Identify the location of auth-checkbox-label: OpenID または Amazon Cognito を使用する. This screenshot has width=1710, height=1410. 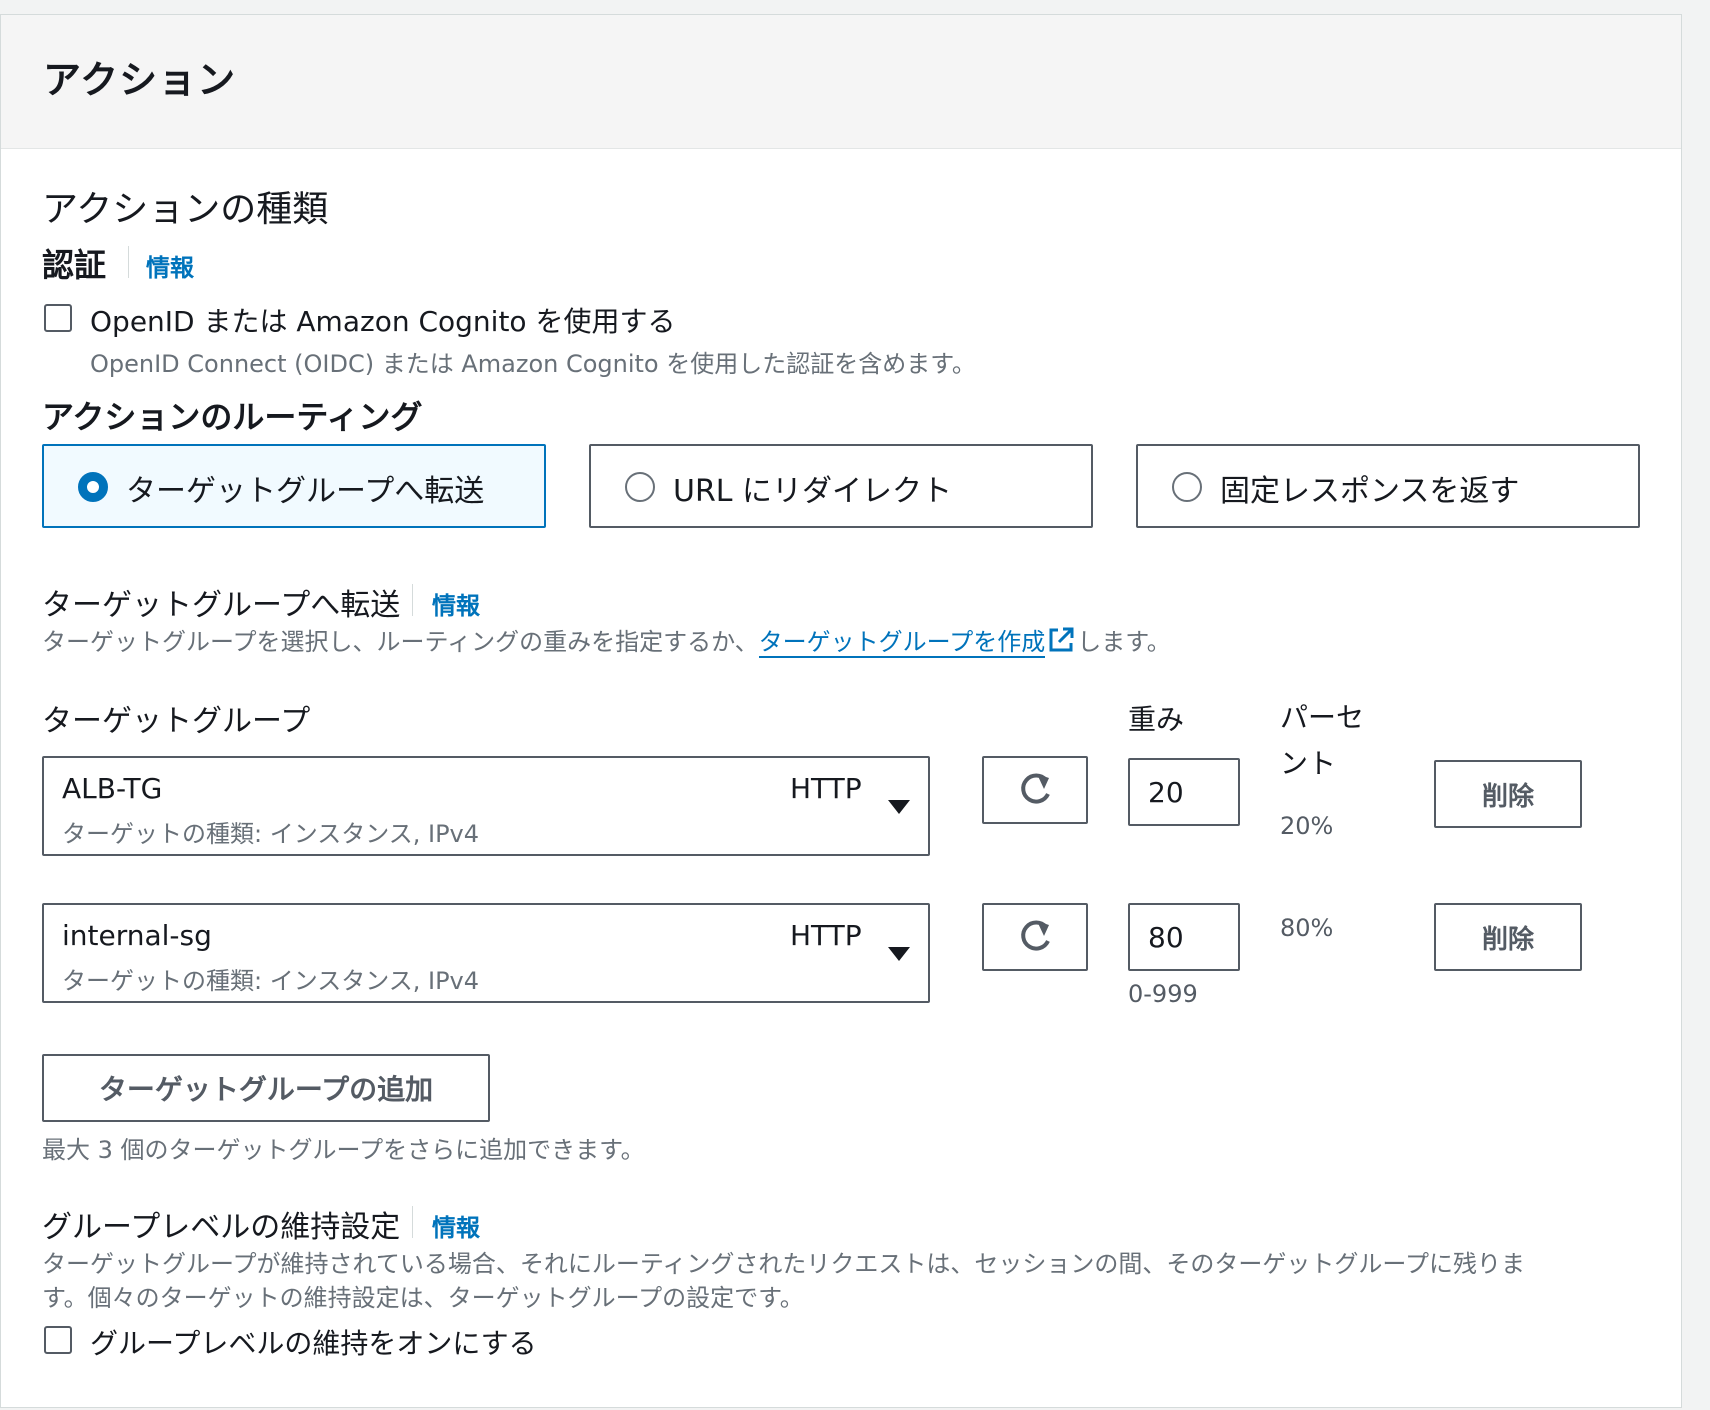
(383, 321).